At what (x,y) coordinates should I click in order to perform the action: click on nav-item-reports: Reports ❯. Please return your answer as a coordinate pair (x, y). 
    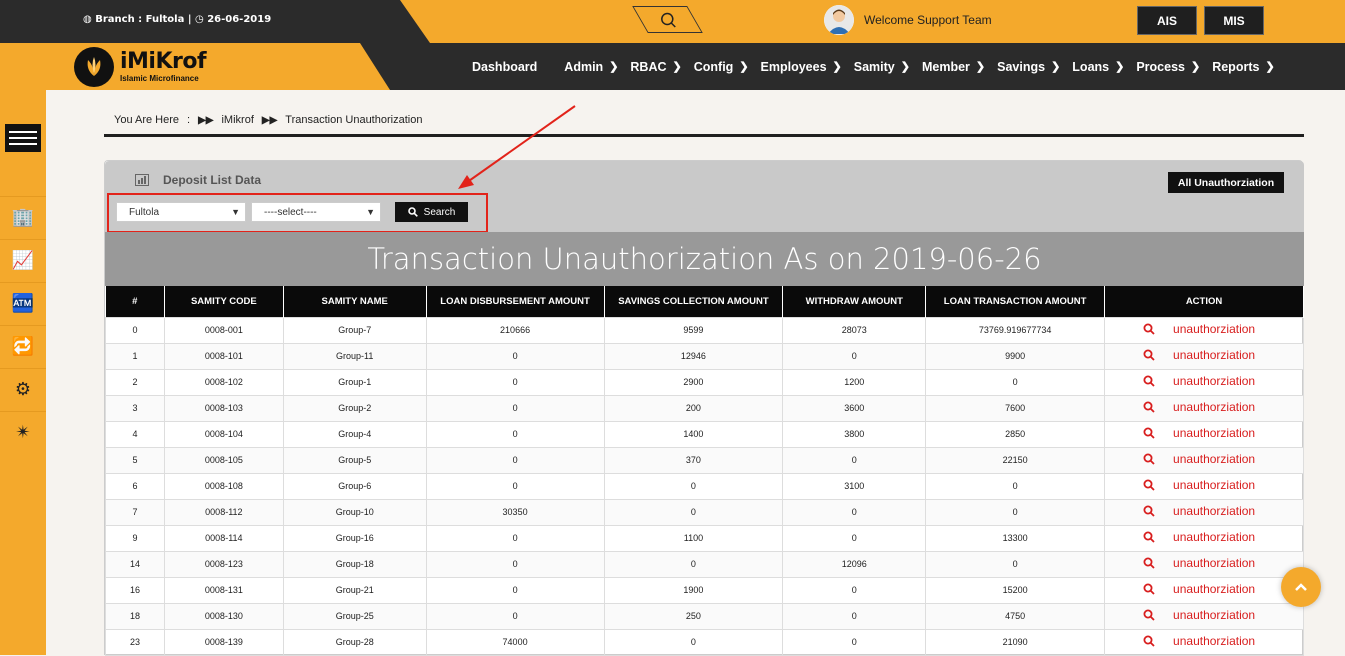
    Looking at the image, I should click on (1243, 67).